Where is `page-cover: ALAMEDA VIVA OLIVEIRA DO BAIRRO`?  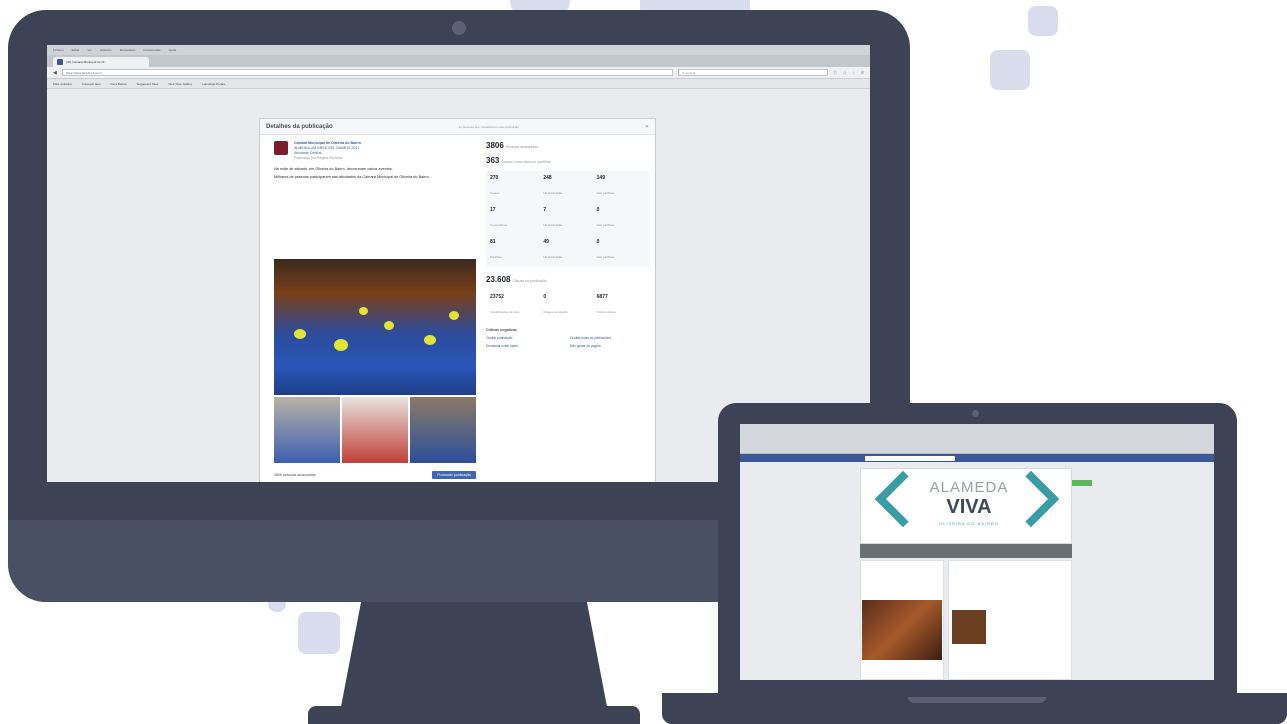
page-cover: ALAMEDA VIVA OLIVEIRA DO BAIRRO is located at coordinates (966, 506).